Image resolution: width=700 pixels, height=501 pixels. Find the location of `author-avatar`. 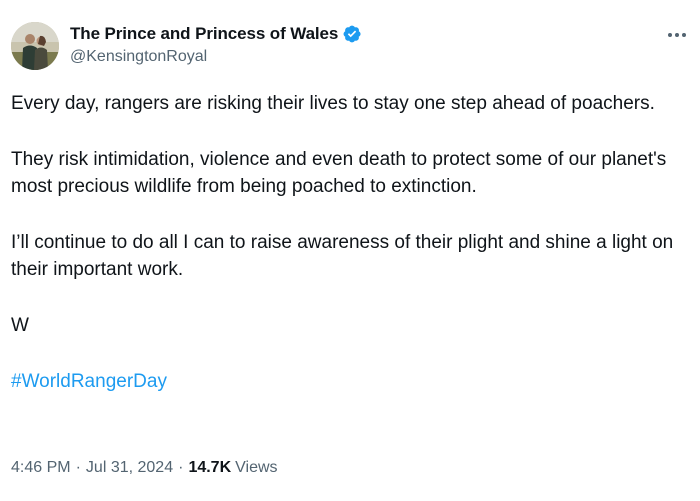

author-avatar is located at coordinates (35, 46).